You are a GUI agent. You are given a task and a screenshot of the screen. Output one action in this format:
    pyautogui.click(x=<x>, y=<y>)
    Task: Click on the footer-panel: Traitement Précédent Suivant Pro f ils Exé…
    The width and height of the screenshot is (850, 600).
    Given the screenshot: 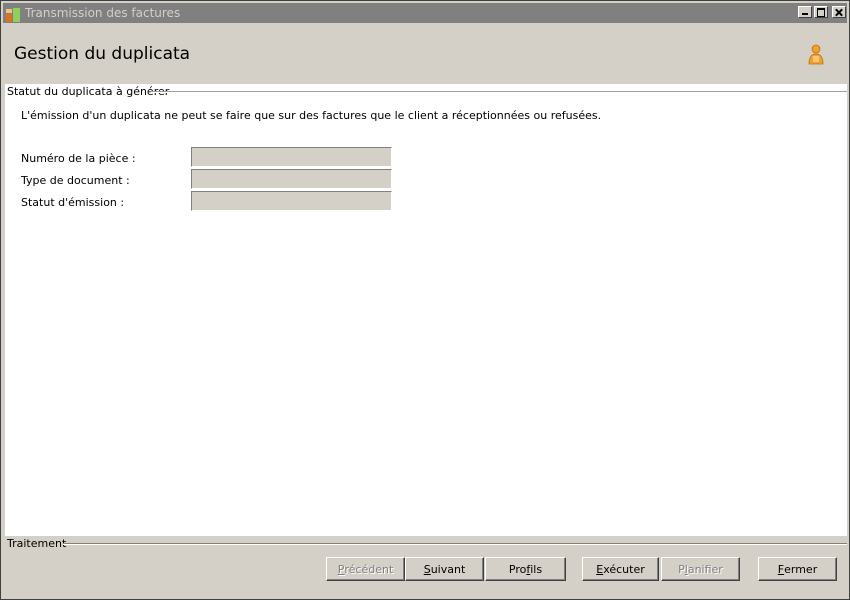 What is the action you would take?
    pyautogui.click(x=426, y=566)
    